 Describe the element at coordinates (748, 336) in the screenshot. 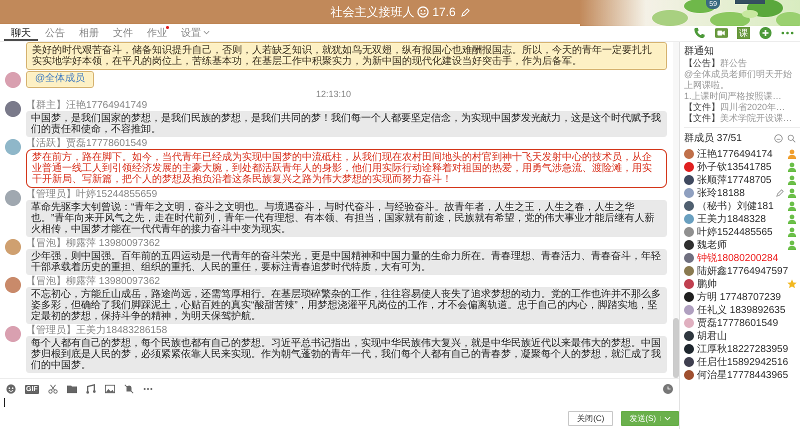

I see `member-name: 胡君山` at that location.